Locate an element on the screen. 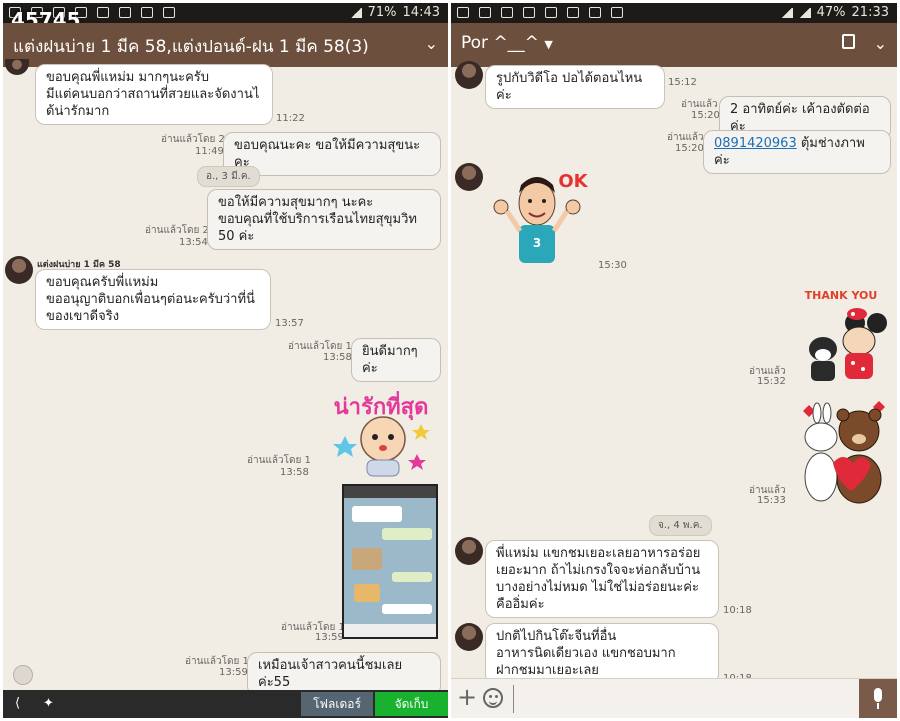  share-icon: ⟨ is located at coordinates (22, 704).